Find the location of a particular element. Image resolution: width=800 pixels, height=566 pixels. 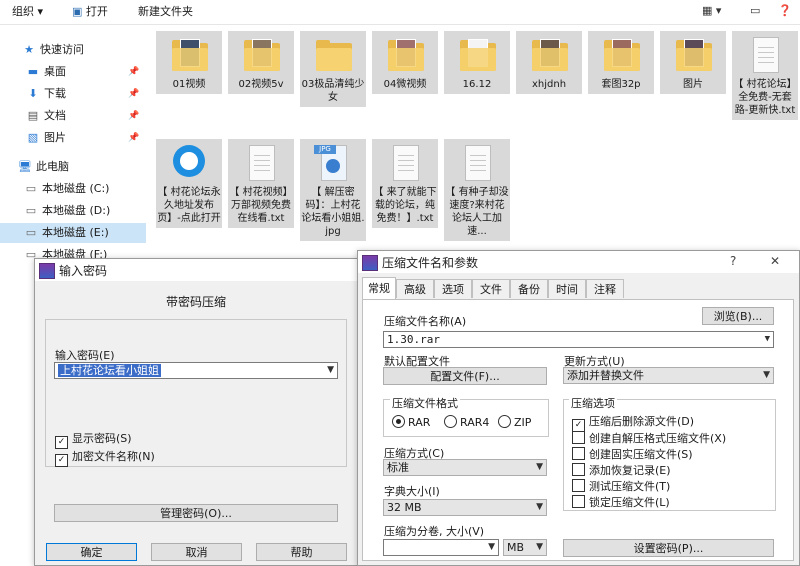

nav-pictures: ▧ 图片 📌 is located at coordinates (86, 138).